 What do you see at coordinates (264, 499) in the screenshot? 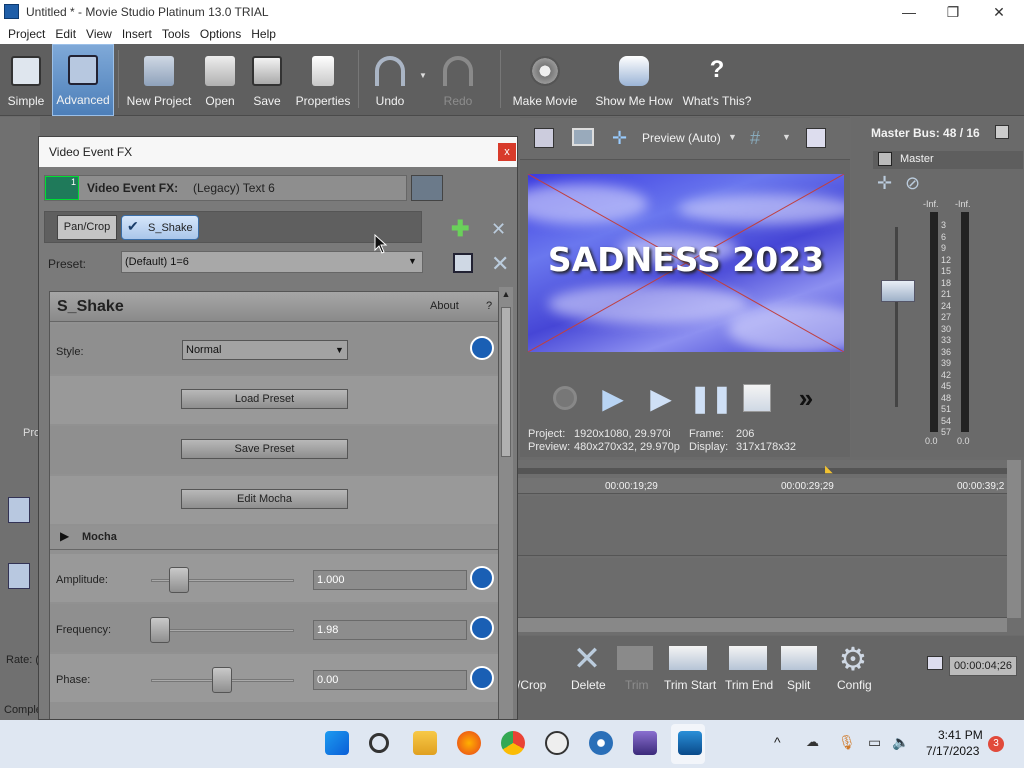
I see `edit-mocha-button: Edit Mocha` at bounding box center [264, 499].